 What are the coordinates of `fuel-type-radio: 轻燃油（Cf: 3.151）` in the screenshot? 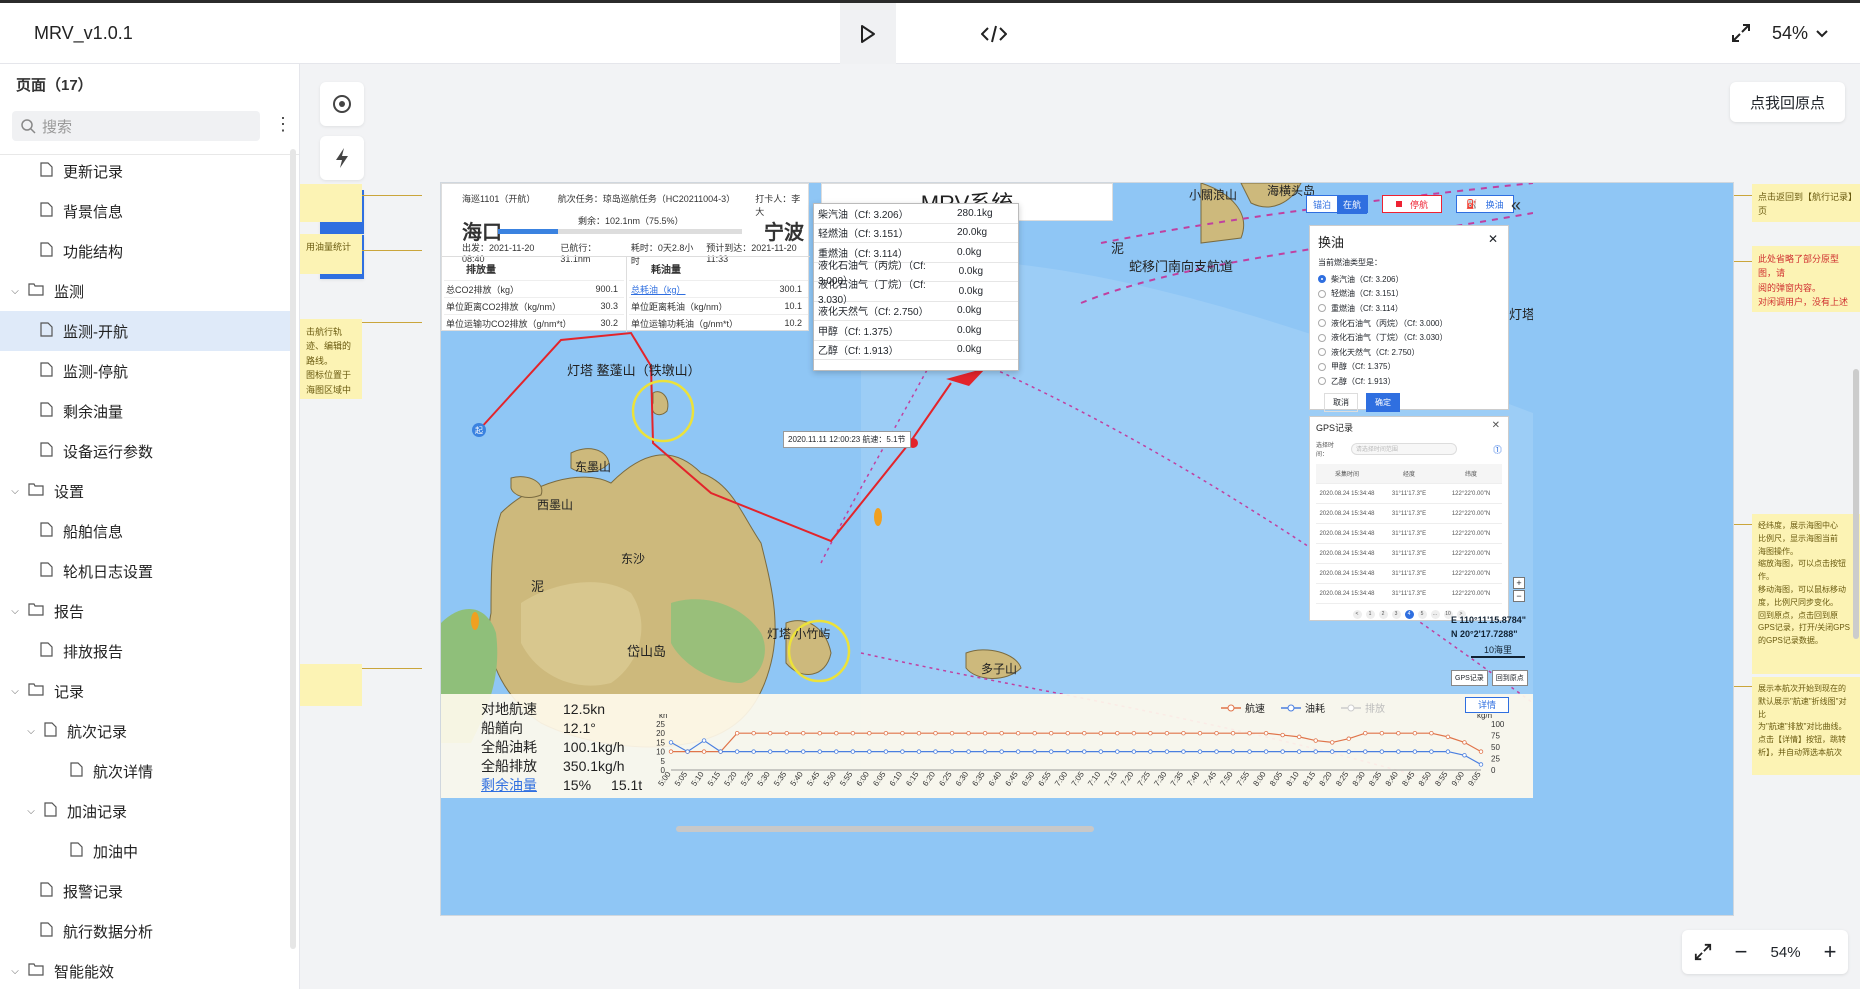 It's located at (1409, 294).